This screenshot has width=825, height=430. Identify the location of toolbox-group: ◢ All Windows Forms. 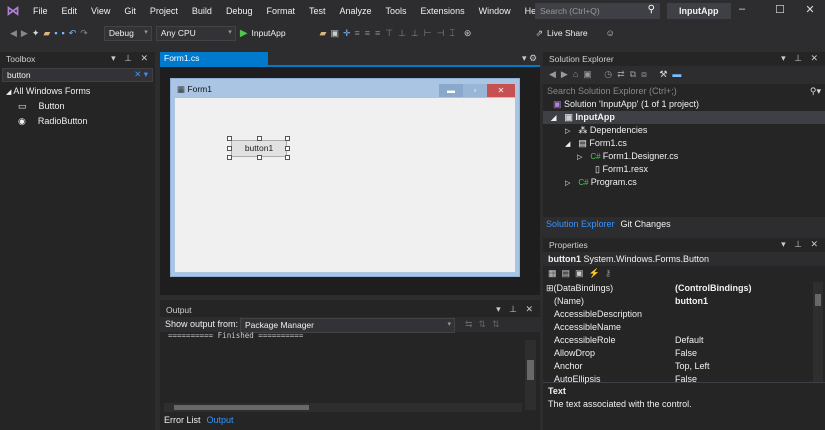
(77, 91).